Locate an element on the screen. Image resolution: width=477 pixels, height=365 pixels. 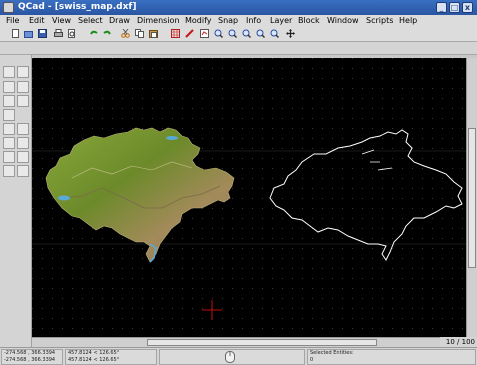
absolute-coordinates: -274.568 , 366.3394 -274.568 , 366.3394 is located at coordinates (32, 357).